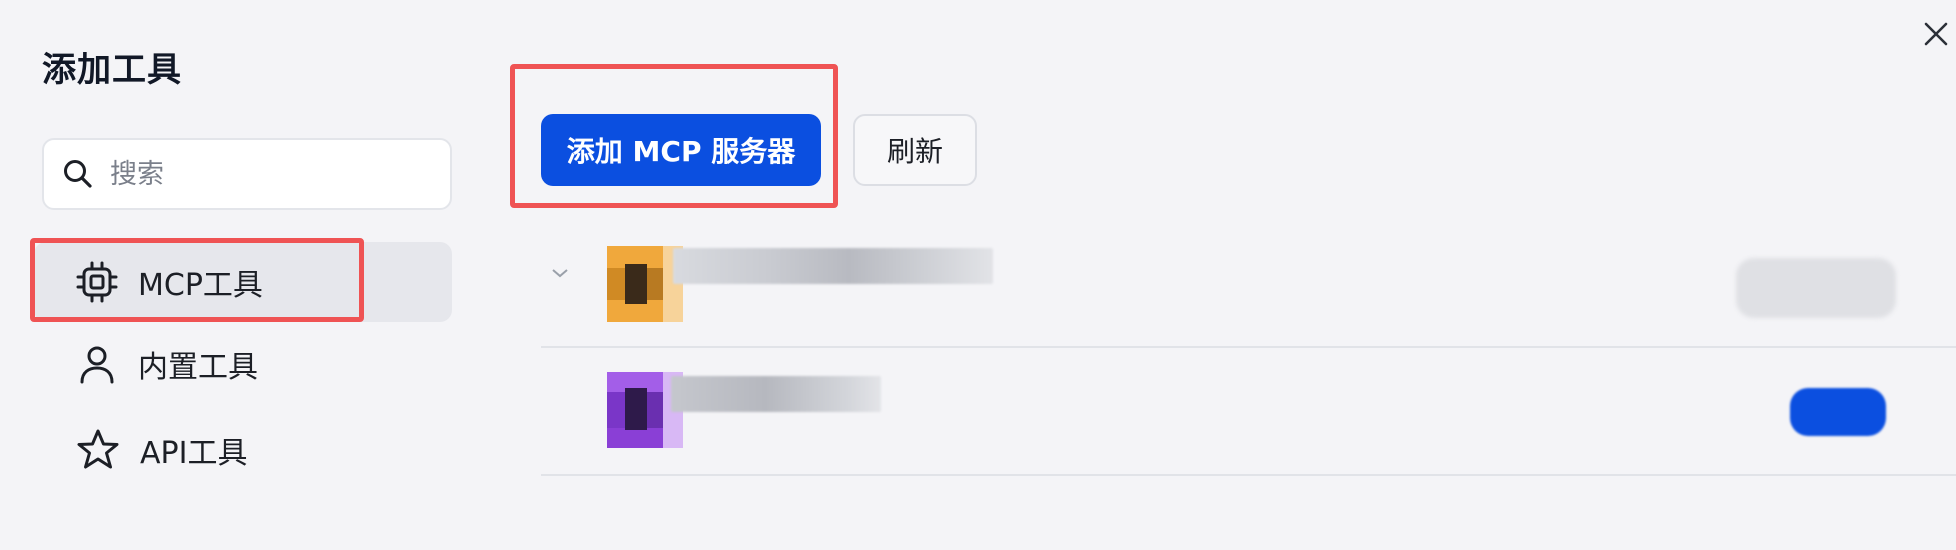 This screenshot has width=1956, height=550. Describe the element at coordinates (268, 174) in the screenshot. I see `search-input` at that location.